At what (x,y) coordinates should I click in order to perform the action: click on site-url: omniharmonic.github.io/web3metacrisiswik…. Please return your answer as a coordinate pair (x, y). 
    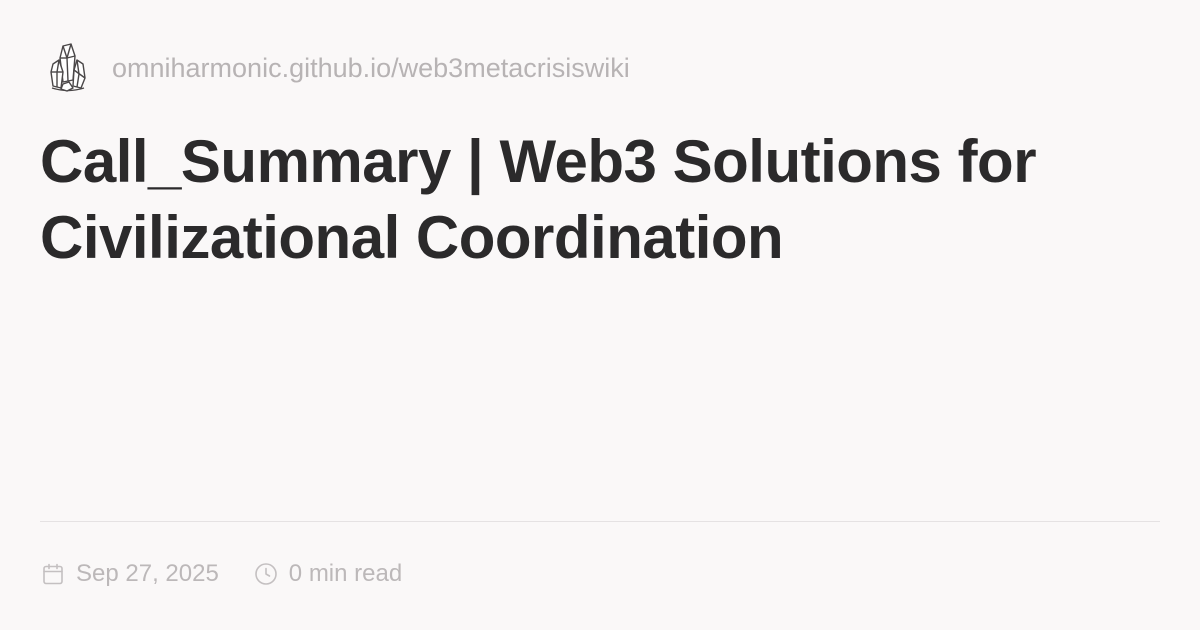
    Looking at the image, I should click on (371, 68).